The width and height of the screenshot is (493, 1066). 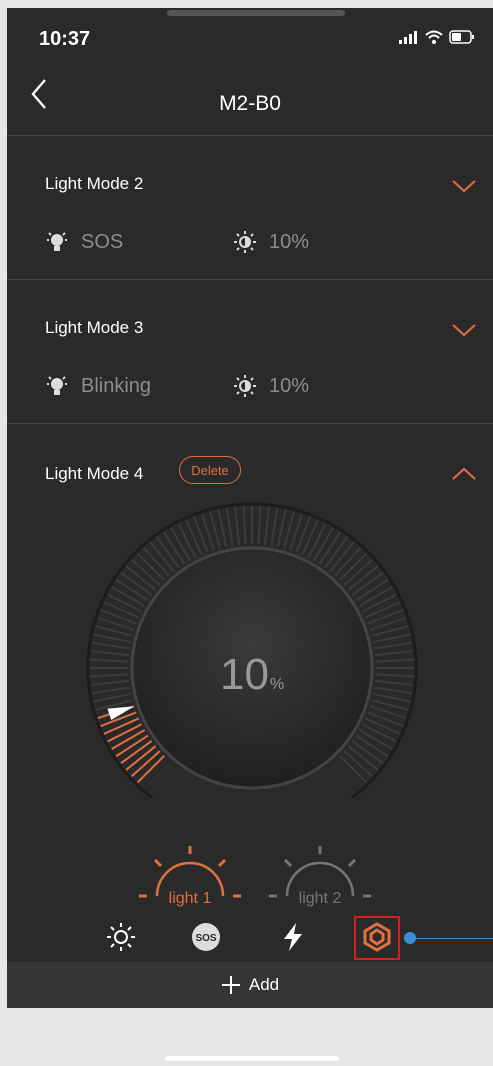 I want to click on svg-text: SOS, so click(x=205, y=938).